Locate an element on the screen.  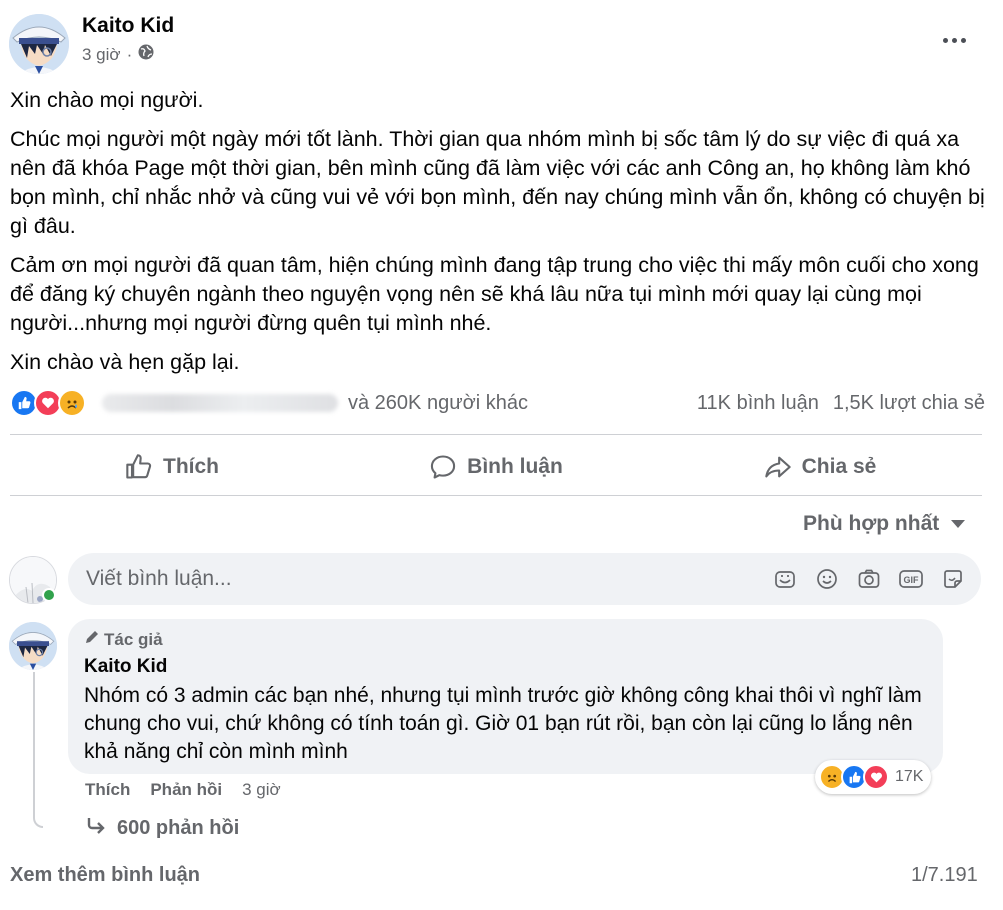
comment-reply-button: Phản hồi is located at coordinates (186, 790).